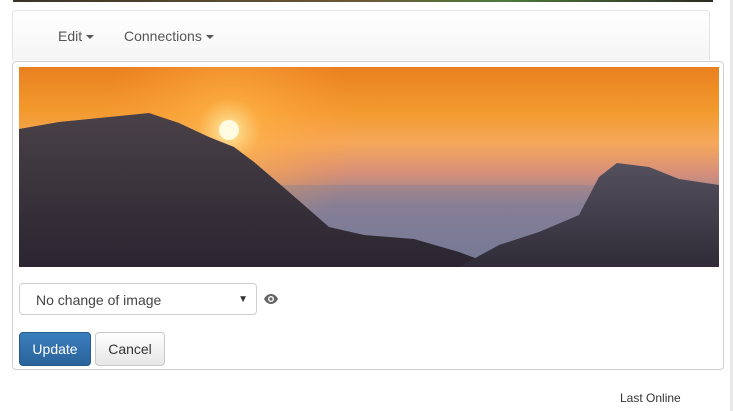  Describe the element at coordinates (361, 35) in the screenshot. I see `profile-navbar: Edit Connections` at that location.